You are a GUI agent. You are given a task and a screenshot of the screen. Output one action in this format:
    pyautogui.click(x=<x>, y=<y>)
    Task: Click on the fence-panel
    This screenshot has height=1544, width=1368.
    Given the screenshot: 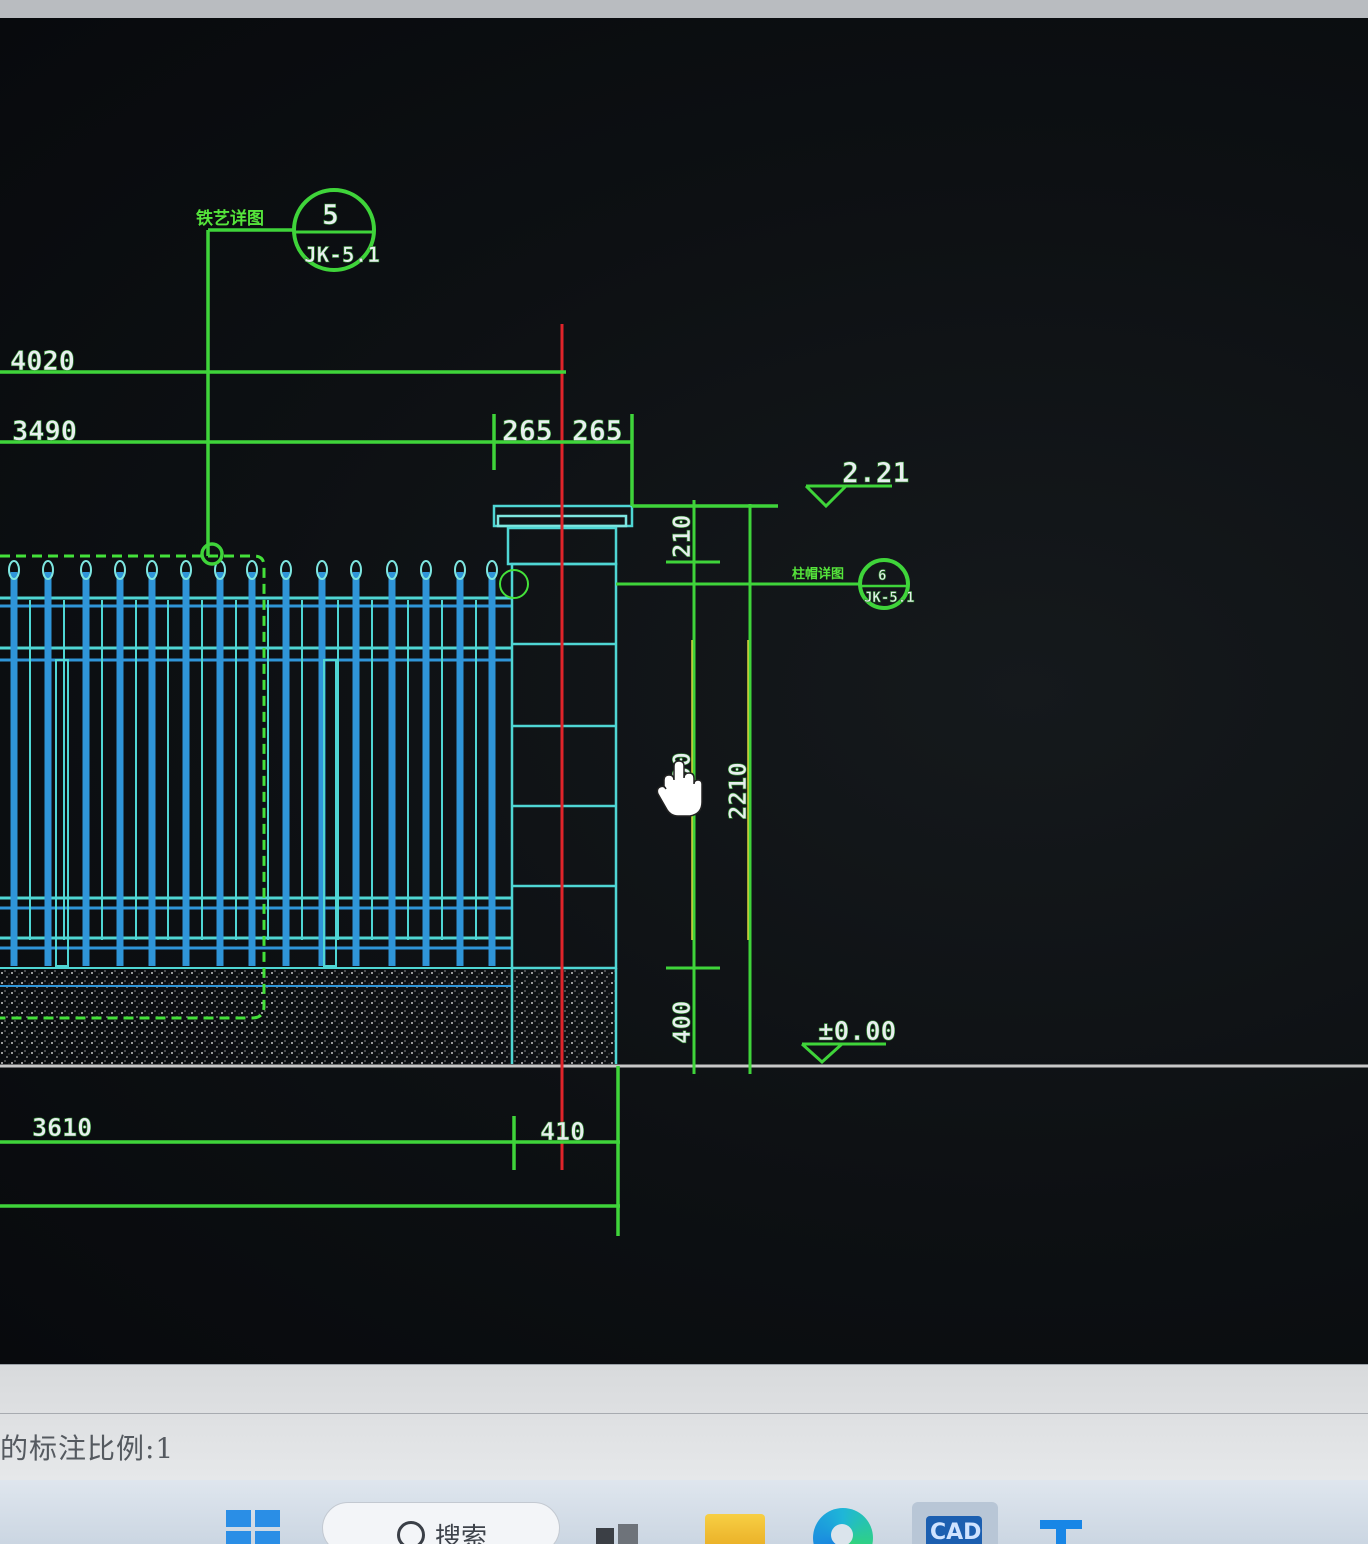 What is the action you would take?
    pyautogui.click(x=256, y=773)
    